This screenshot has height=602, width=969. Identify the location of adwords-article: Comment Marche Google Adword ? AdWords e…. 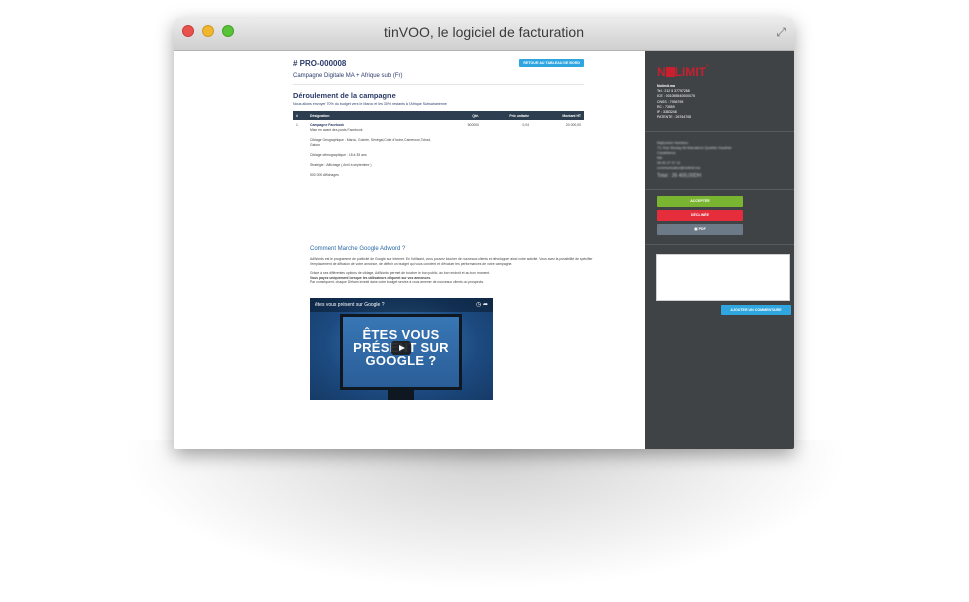
(455, 265).